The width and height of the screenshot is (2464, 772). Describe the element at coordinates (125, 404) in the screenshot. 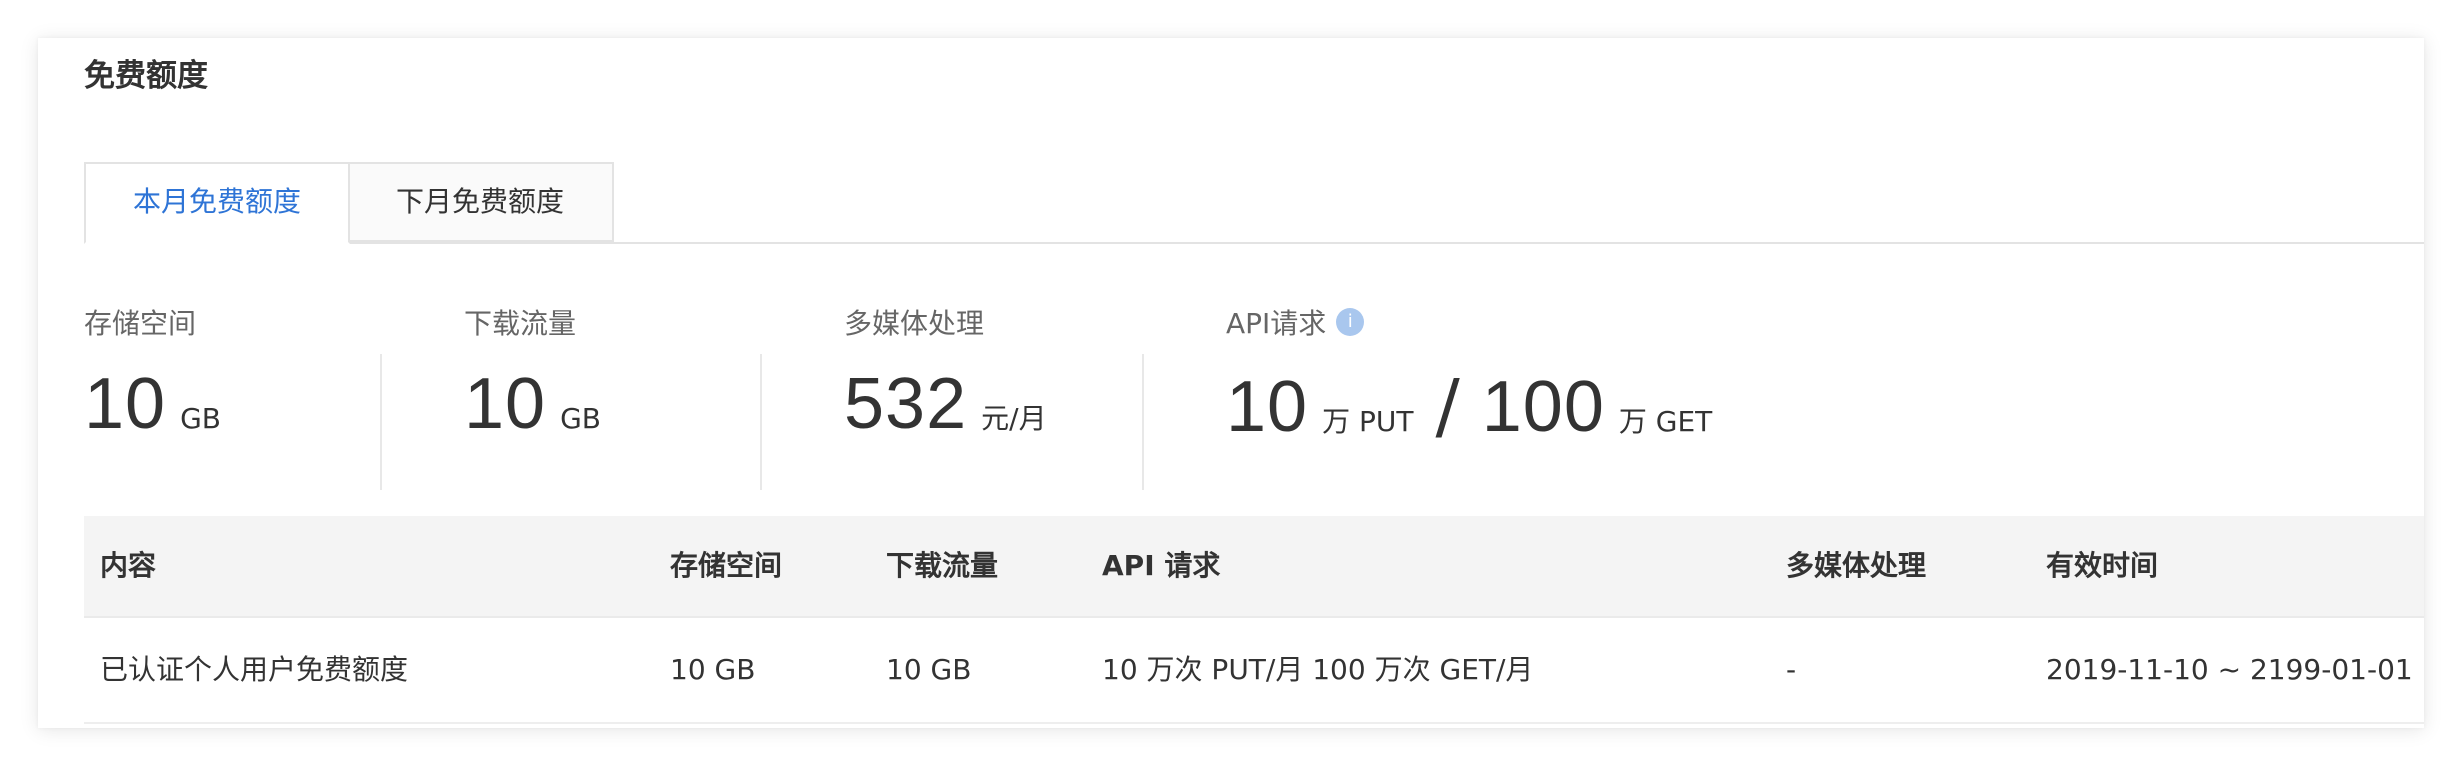

I see `stat-storage-value: 10` at that location.